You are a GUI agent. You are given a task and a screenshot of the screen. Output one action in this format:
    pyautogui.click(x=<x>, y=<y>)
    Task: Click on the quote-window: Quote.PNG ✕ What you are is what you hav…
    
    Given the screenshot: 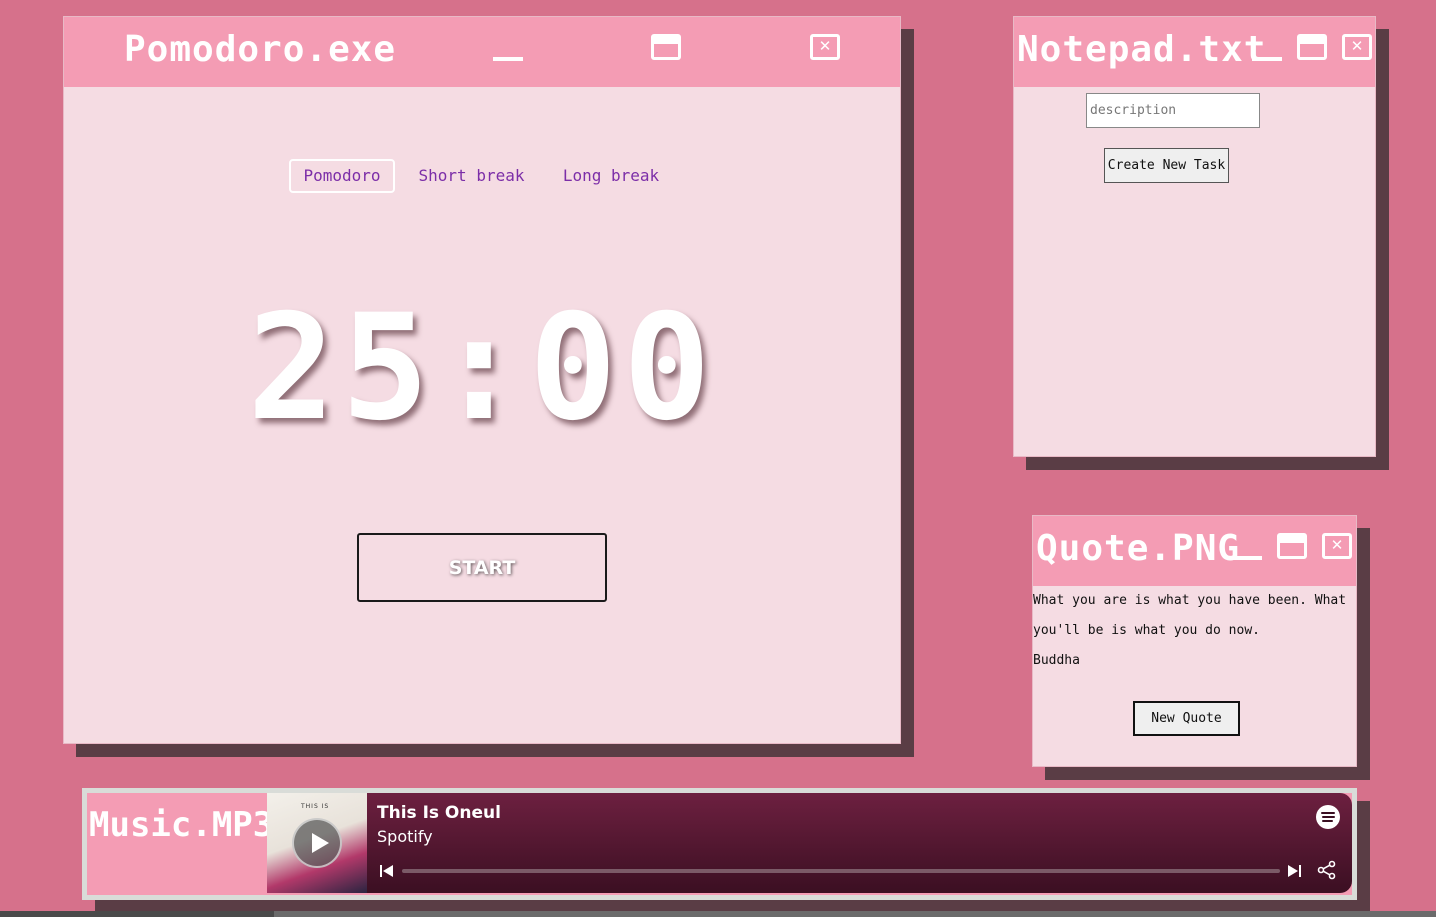 What is the action you would take?
    pyautogui.click(x=1194, y=641)
    